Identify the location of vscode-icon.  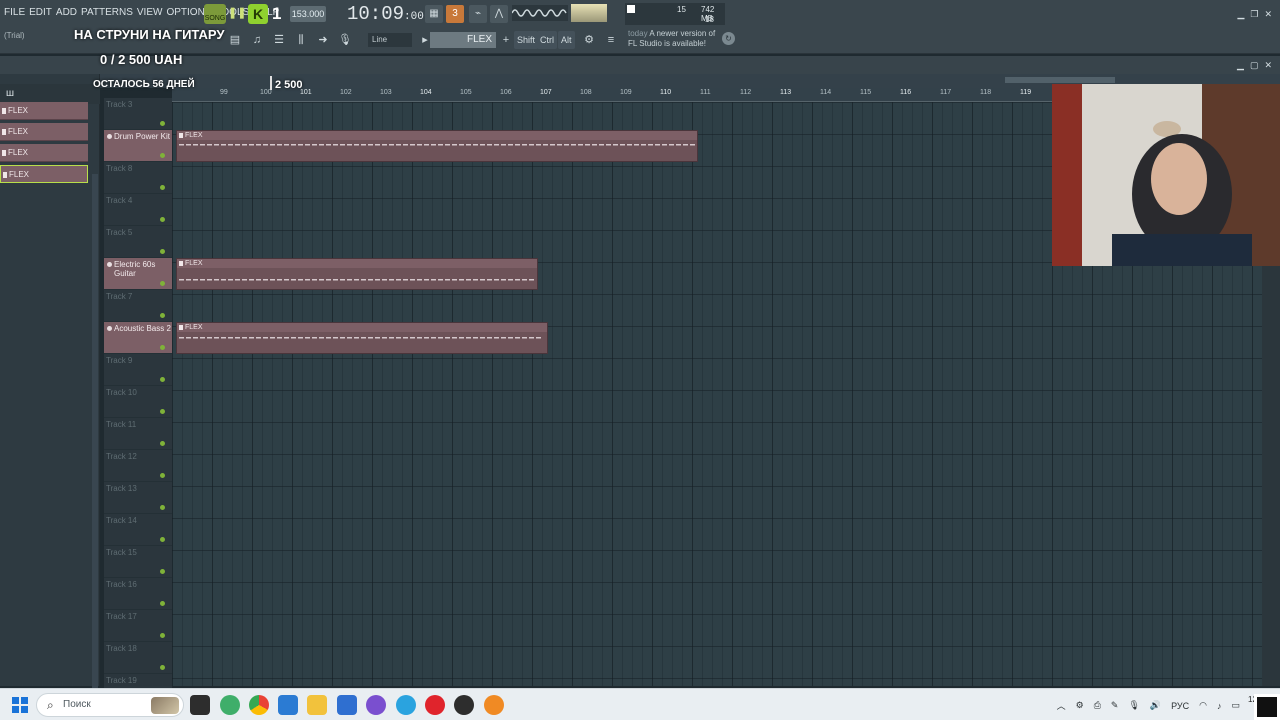
(288, 705).